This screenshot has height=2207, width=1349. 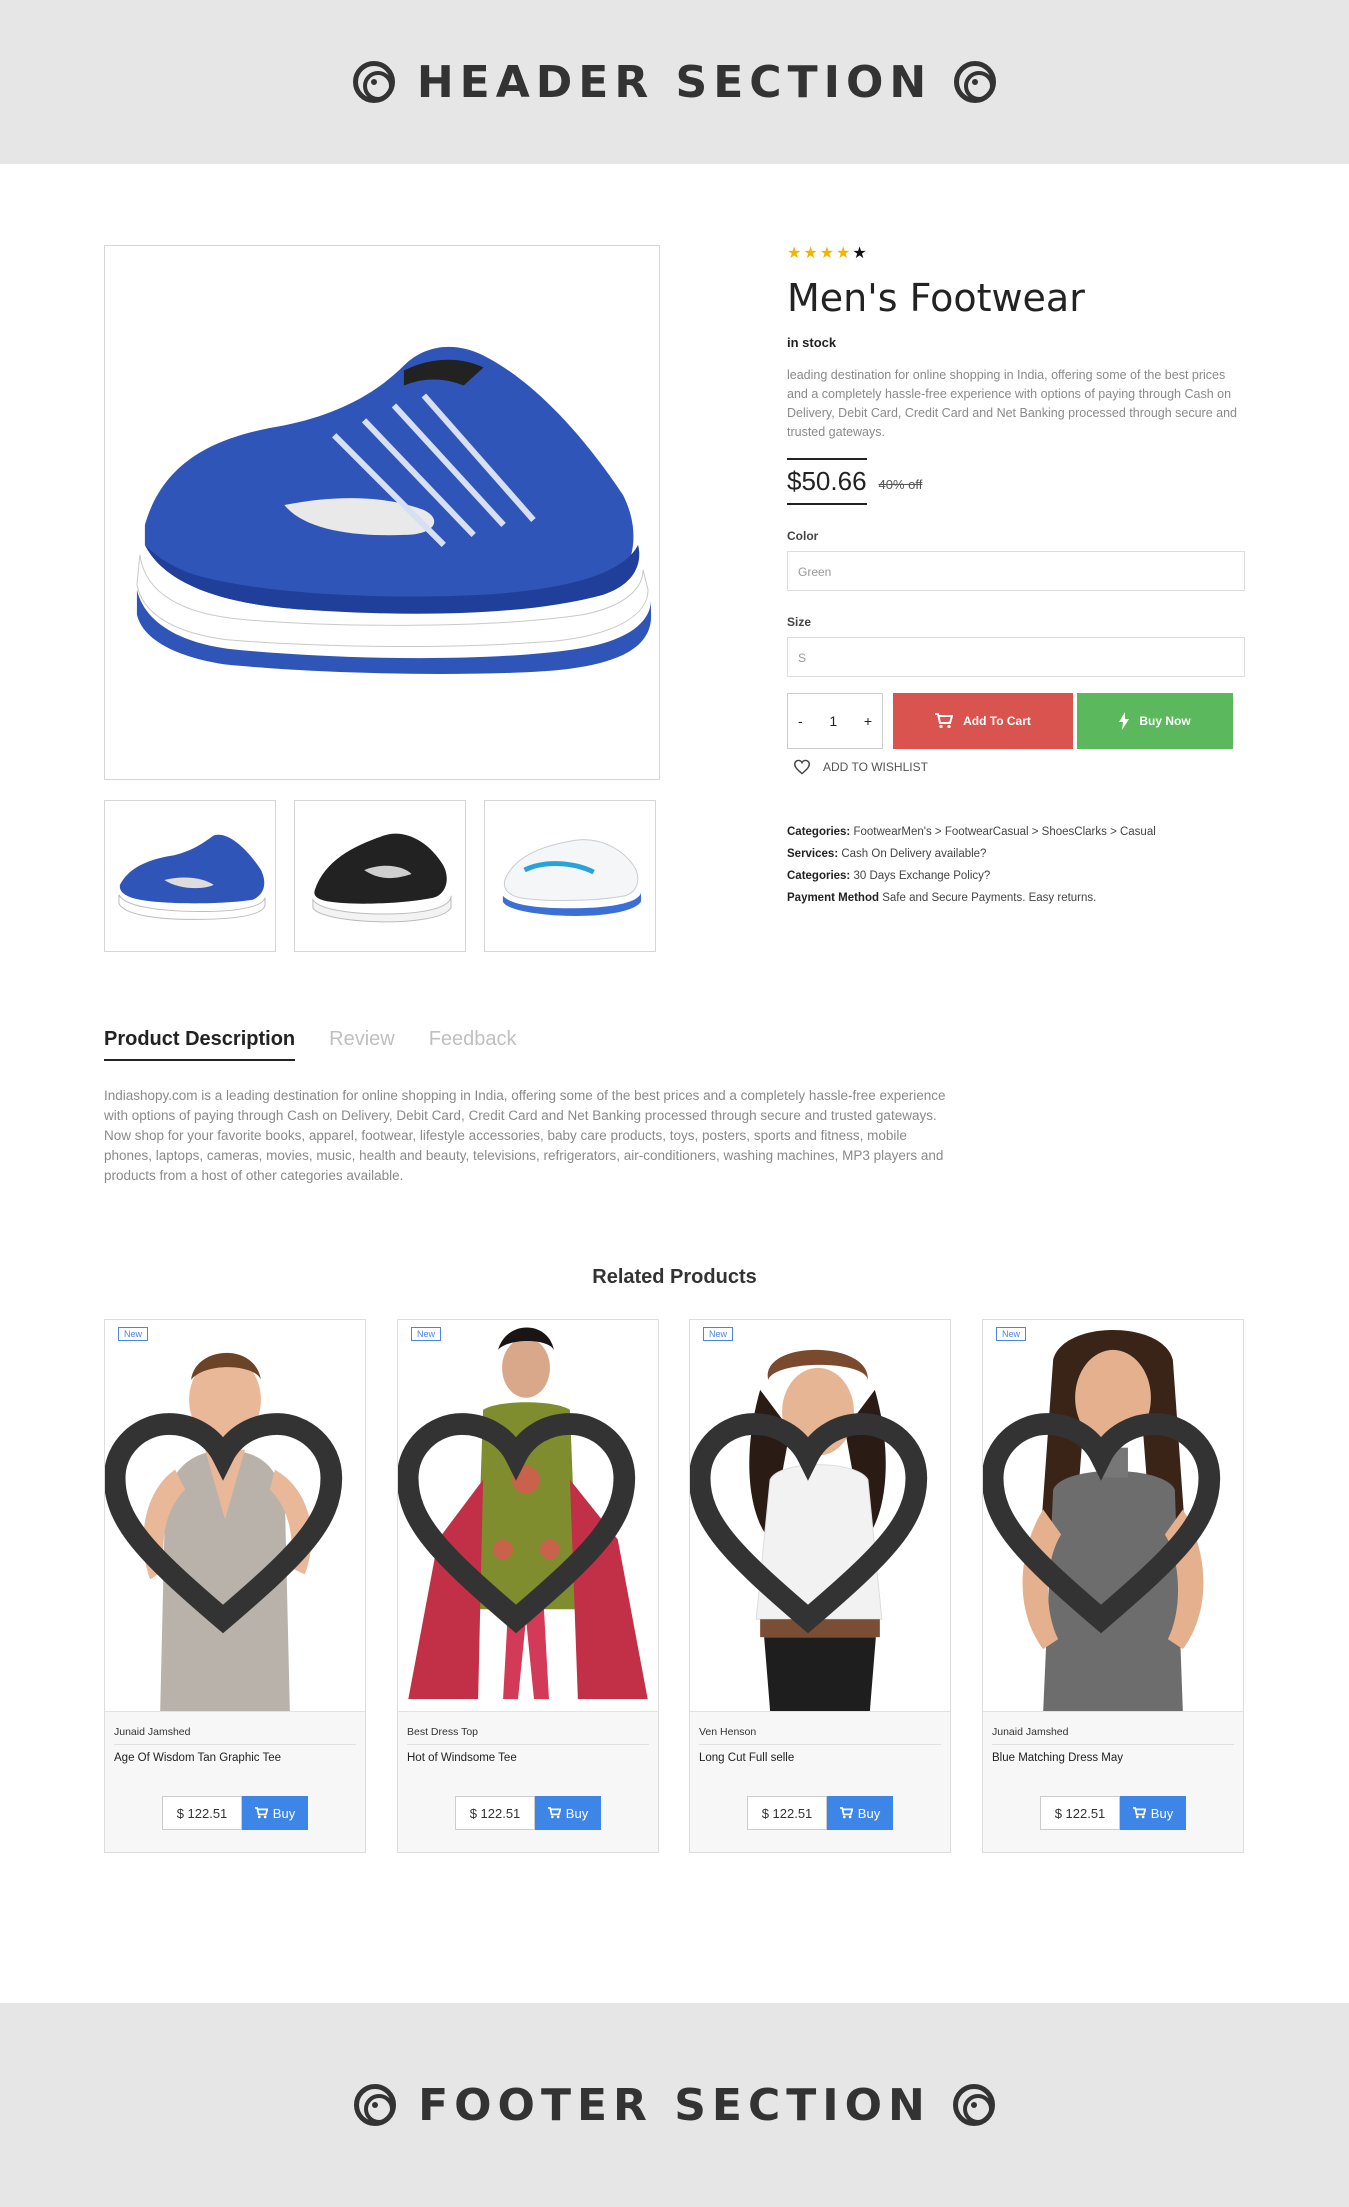 I want to click on product-price: $50.66, so click(x=827, y=481).